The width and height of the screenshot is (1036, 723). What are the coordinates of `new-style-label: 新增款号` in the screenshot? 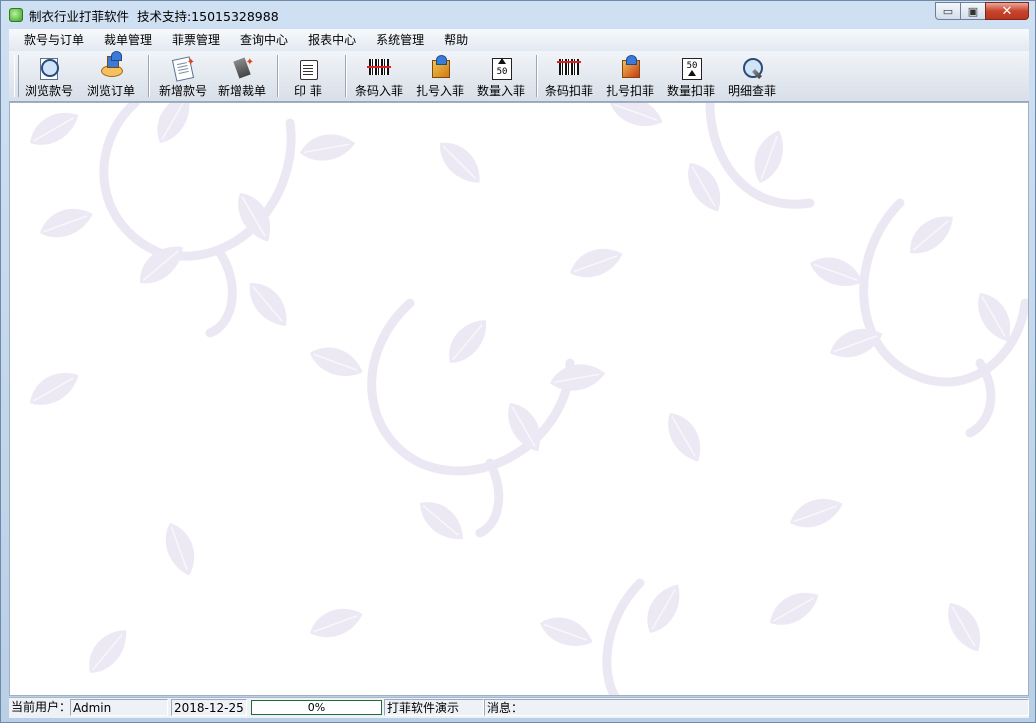 It's located at (183, 91).